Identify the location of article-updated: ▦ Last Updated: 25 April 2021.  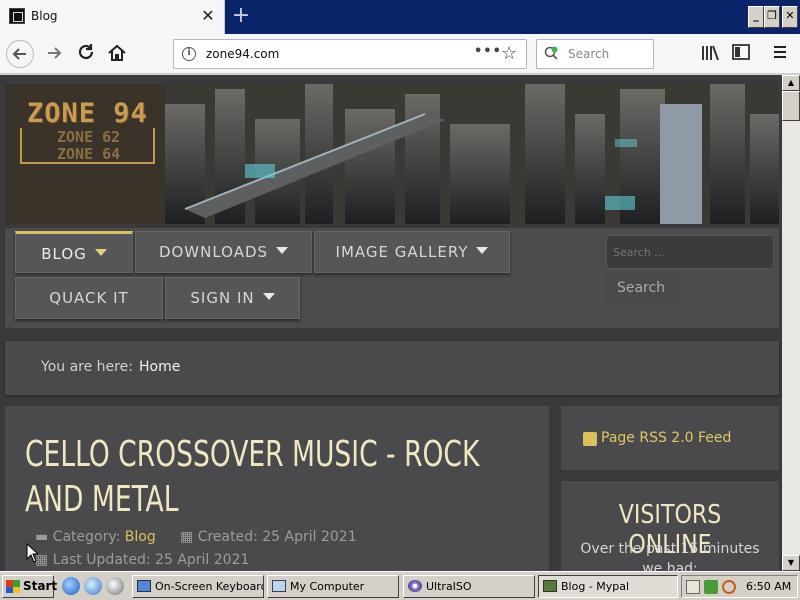
(142, 560).